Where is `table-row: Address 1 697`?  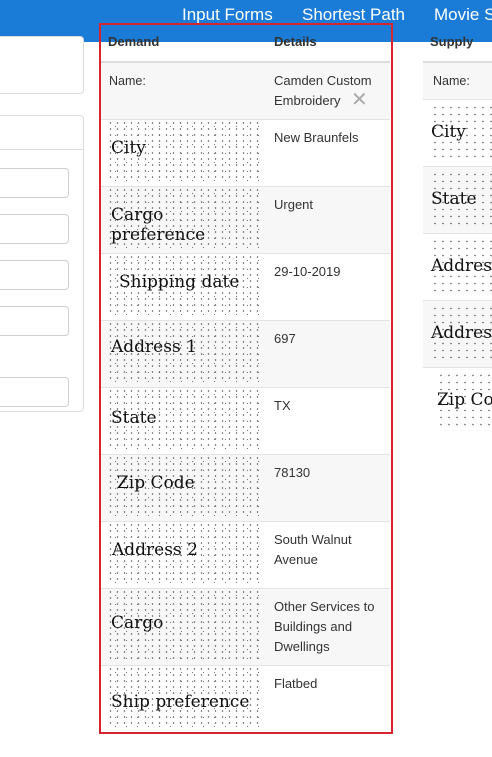 table-row: Address 1 697 is located at coordinates (245, 354).